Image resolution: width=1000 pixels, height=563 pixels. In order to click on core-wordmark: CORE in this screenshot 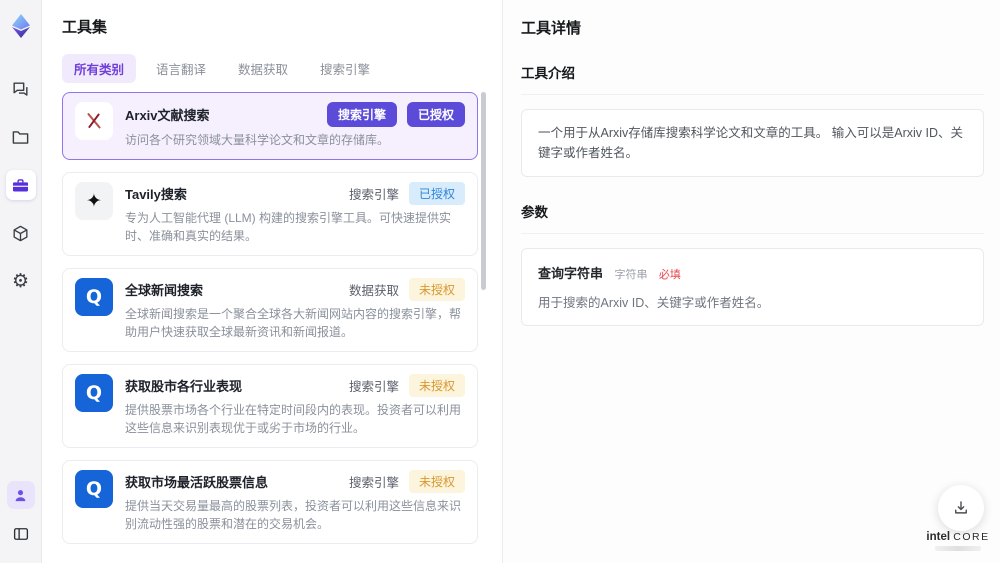, I will do `click(971, 537)`.